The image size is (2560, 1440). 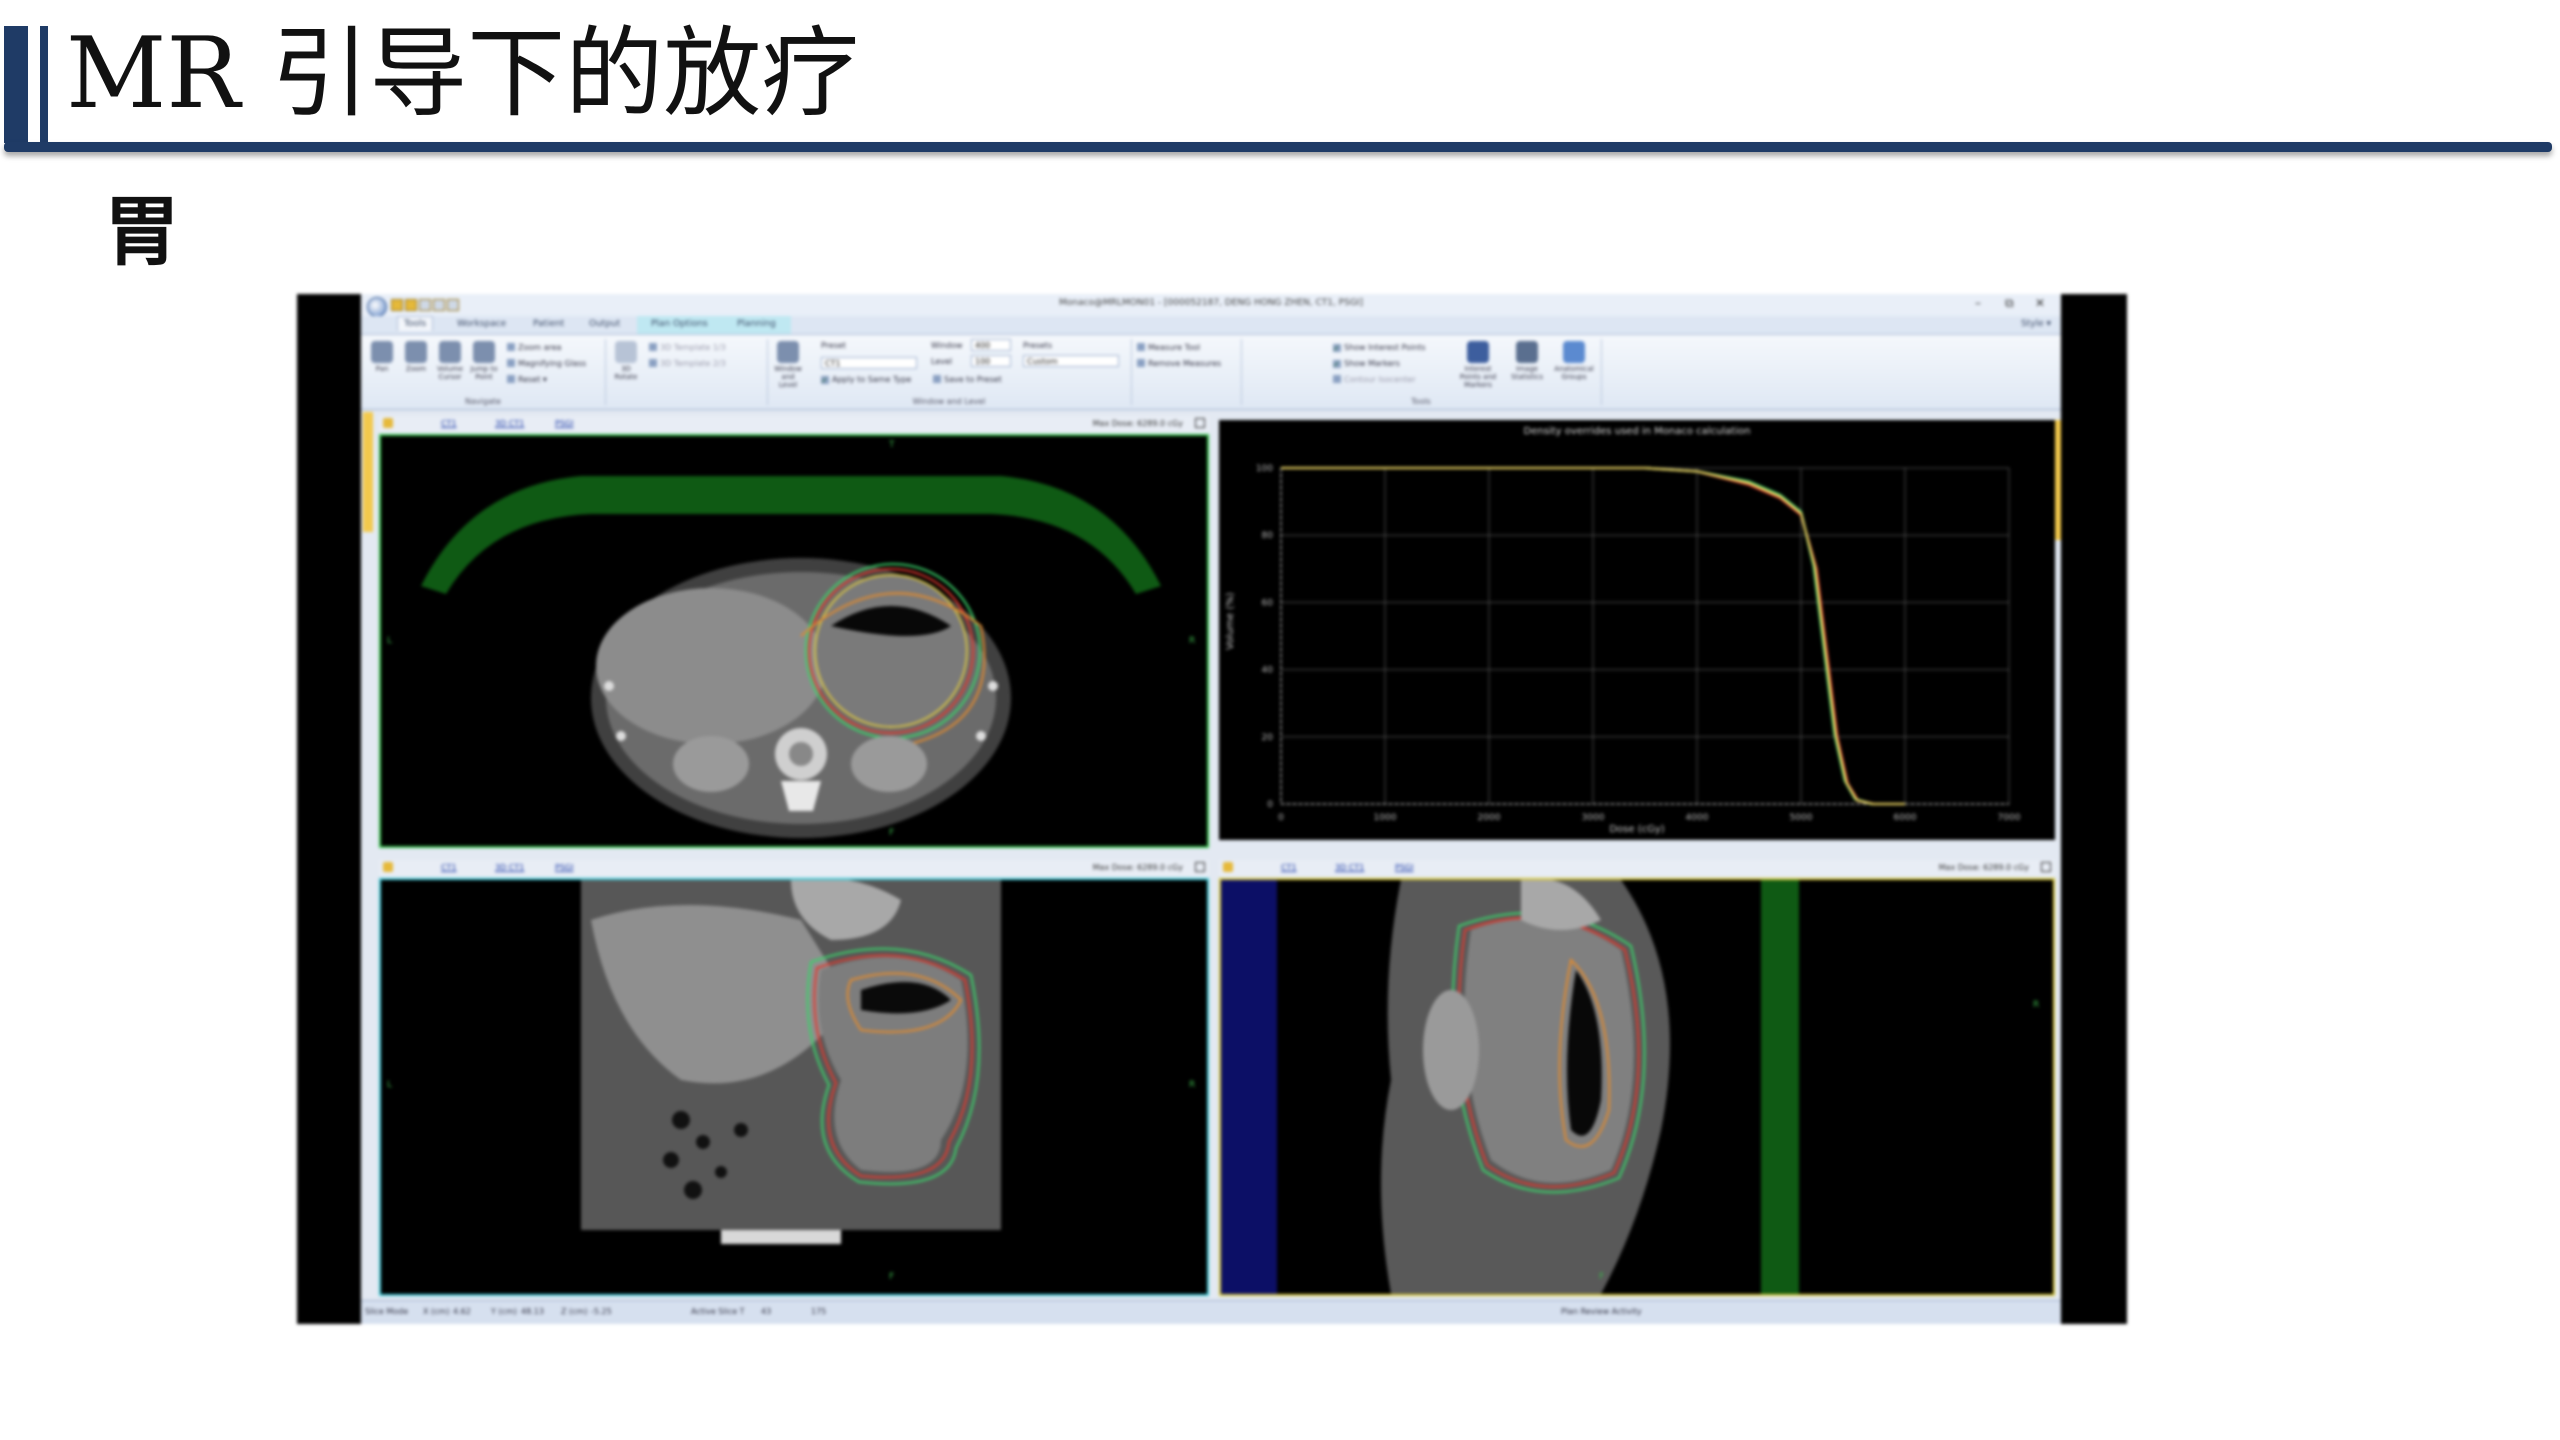 What do you see at coordinates (626, 361) in the screenshot?
I see `3d-rotate-button: 3D Rotate` at bounding box center [626, 361].